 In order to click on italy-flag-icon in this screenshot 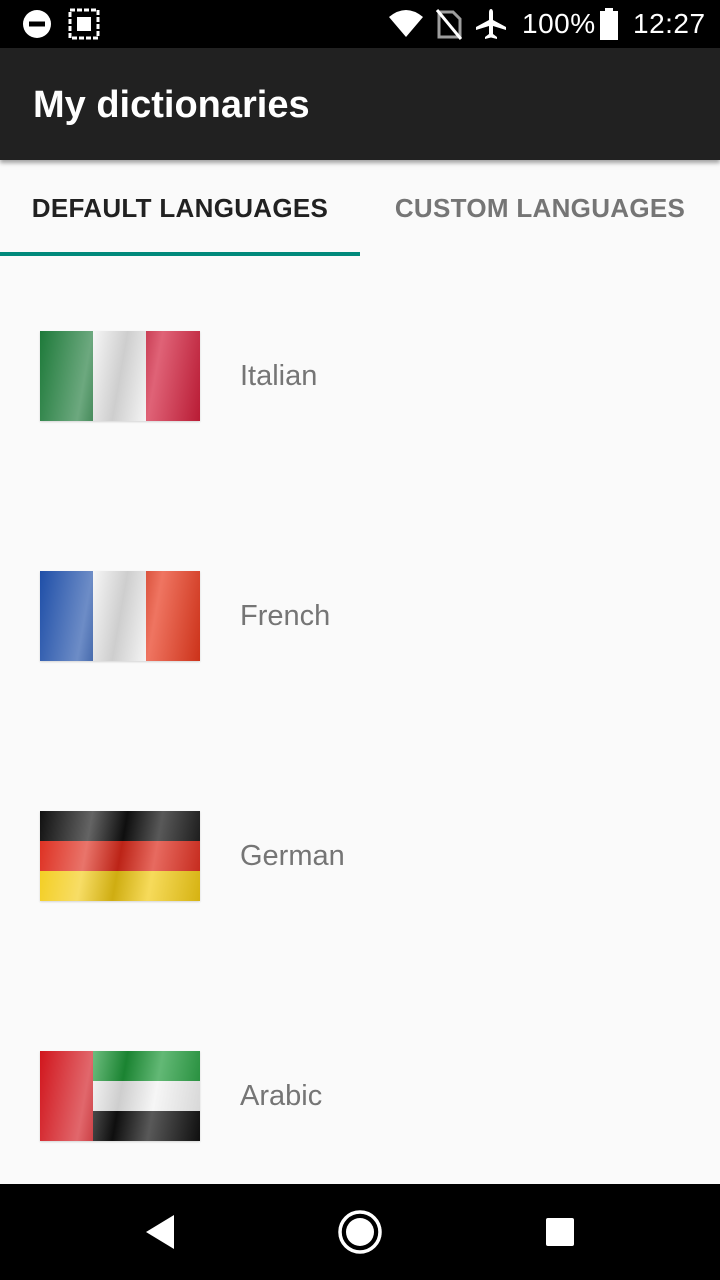, I will do `click(120, 376)`.